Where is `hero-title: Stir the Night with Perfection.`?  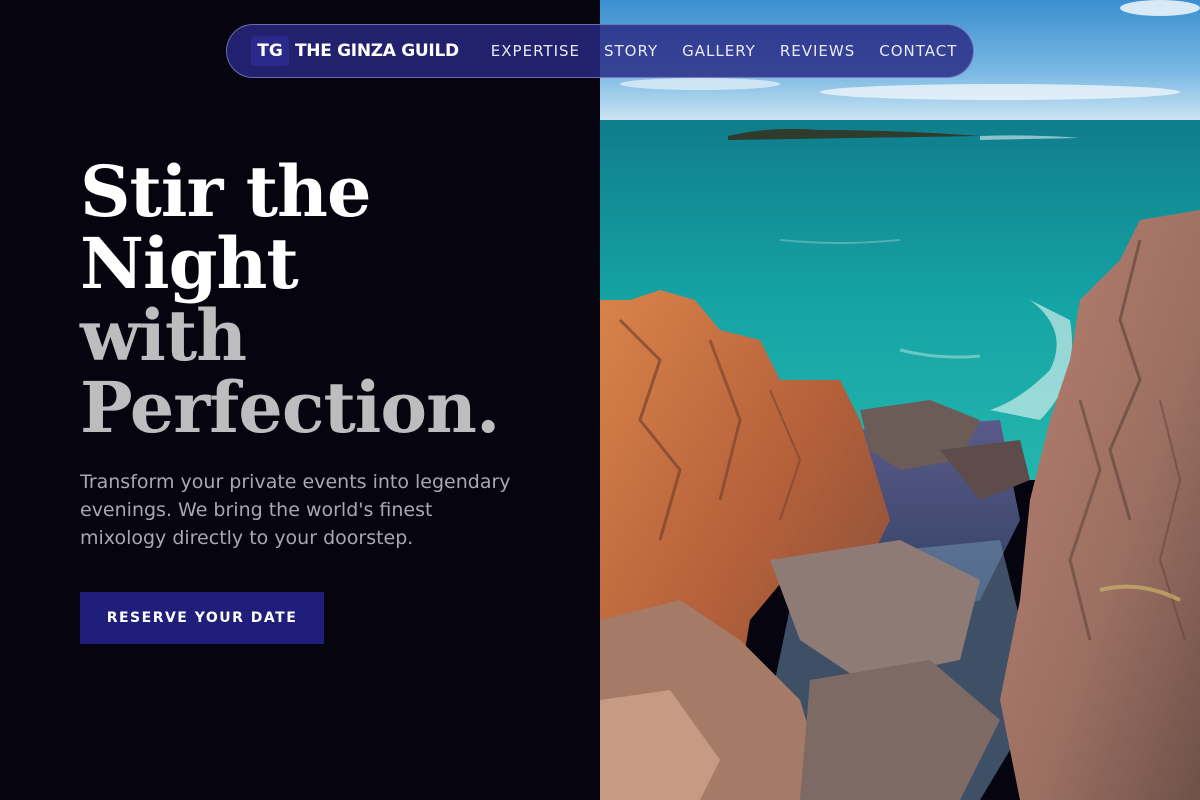
hero-title: Stir the Night with Perfection. is located at coordinates (290, 299).